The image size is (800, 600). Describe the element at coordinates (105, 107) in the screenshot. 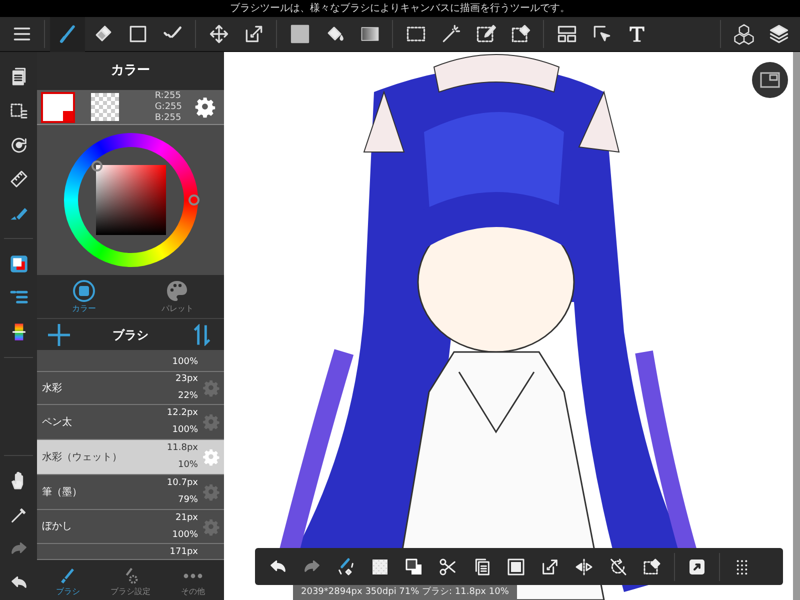

I see `background-color-swatch` at that location.